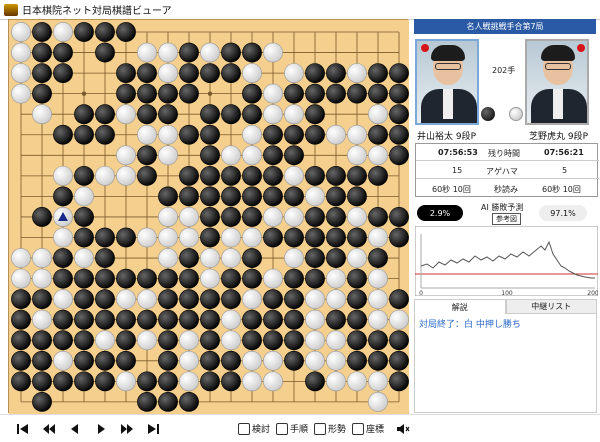 Image resolution: width=600 pixels, height=442 pixels. I want to click on tool-label: 検討, so click(261, 430).